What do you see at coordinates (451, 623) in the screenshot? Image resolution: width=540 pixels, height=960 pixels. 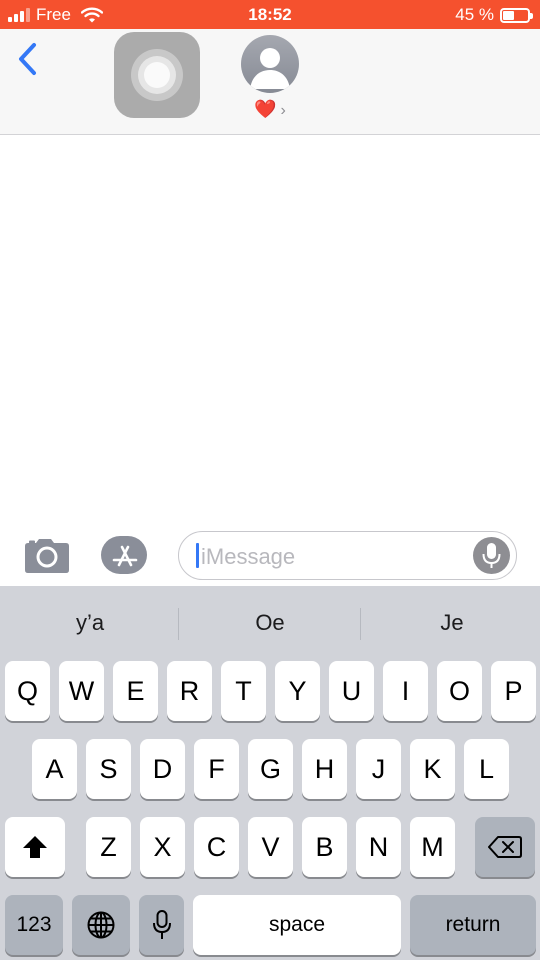 I see `suggestion-3: Je` at bounding box center [451, 623].